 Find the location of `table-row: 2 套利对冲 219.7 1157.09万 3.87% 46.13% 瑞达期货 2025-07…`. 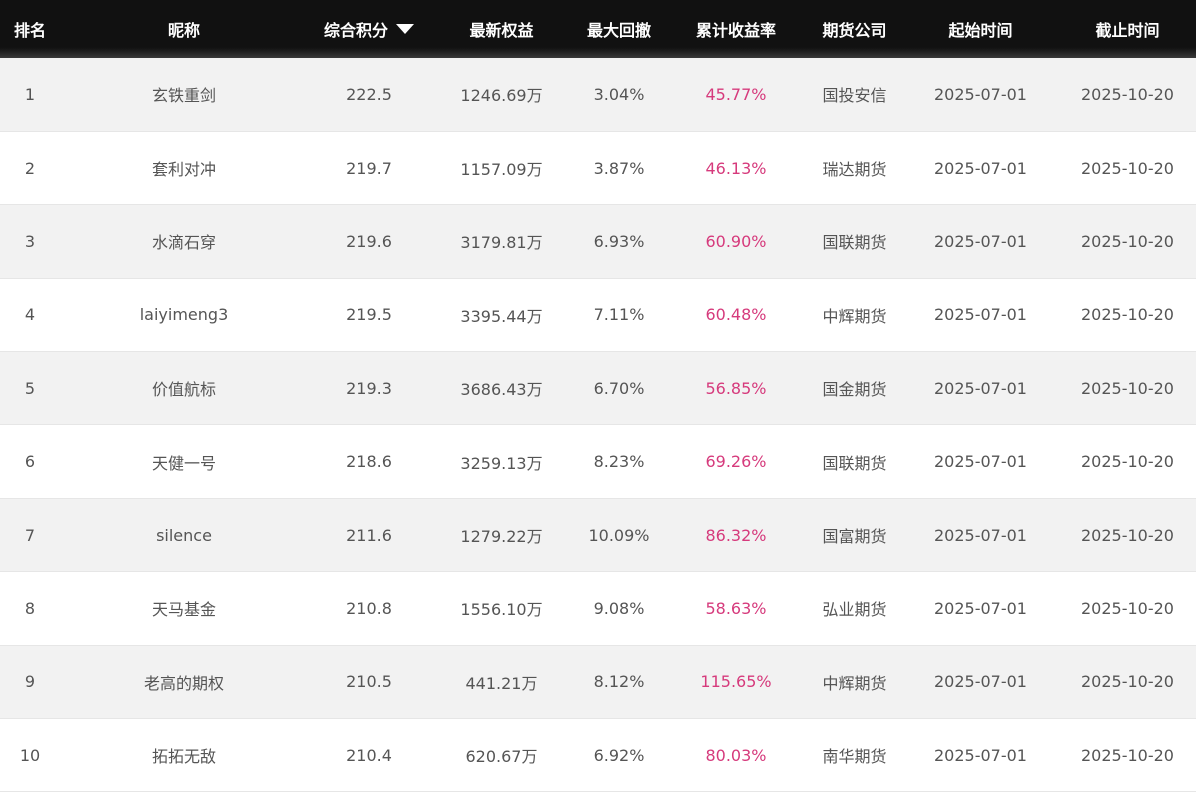

table-row: 2 套利对冲 219.7 1157.09万 3.87% 46.13% 瑞达期货 2025-07… is located at coordinates (598, 168).